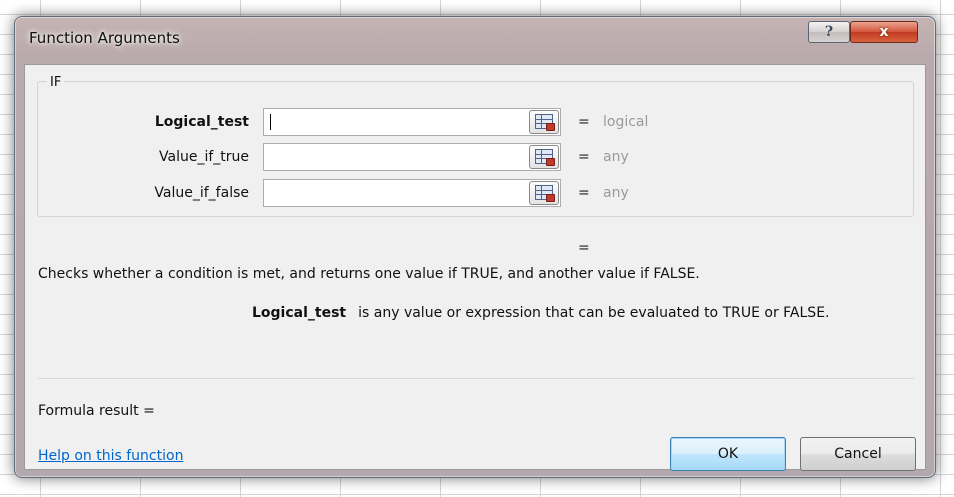 This screenshot has width=954, height=497. Describe the element at coordinates (270, 122) in the screenshot. I see `text-cursor` at that location.